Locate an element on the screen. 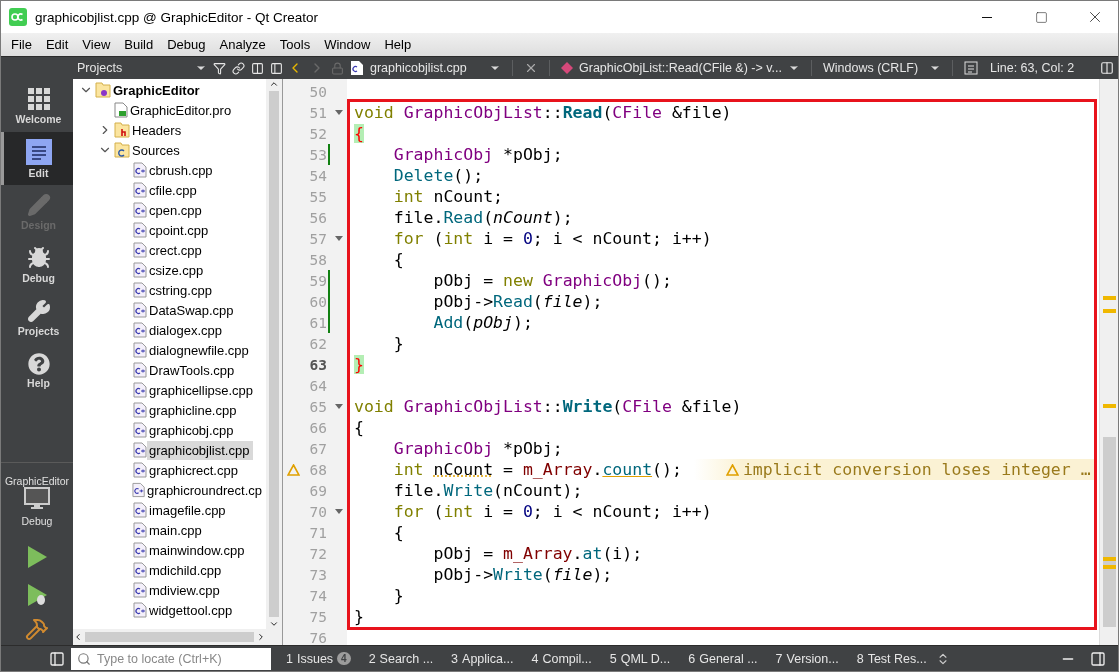  project-label: GraphicEditor is located at coordinates (37, 481).